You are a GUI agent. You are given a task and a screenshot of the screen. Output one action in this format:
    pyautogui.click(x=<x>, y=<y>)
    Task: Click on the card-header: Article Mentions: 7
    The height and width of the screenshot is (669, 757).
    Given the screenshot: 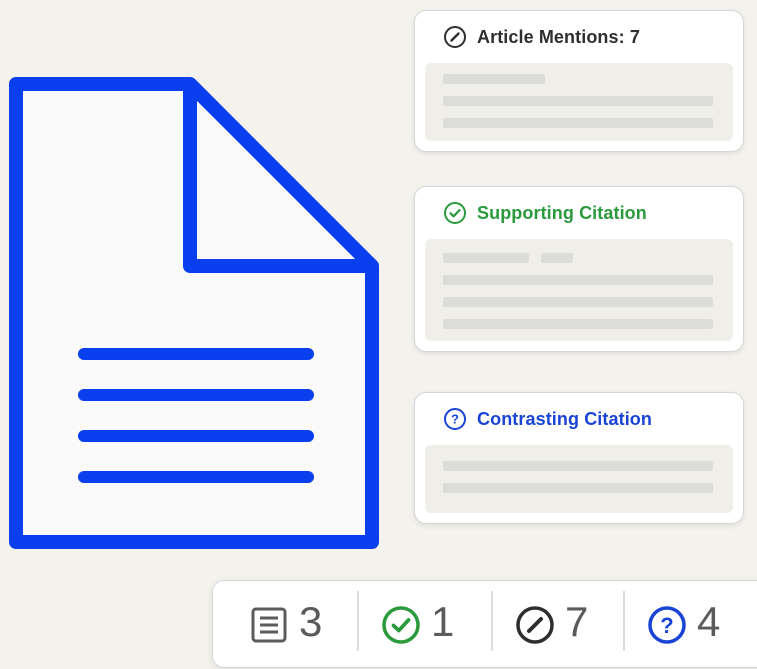 What is the action you would take?
    pyautogui.click(x=541, y=37)
    